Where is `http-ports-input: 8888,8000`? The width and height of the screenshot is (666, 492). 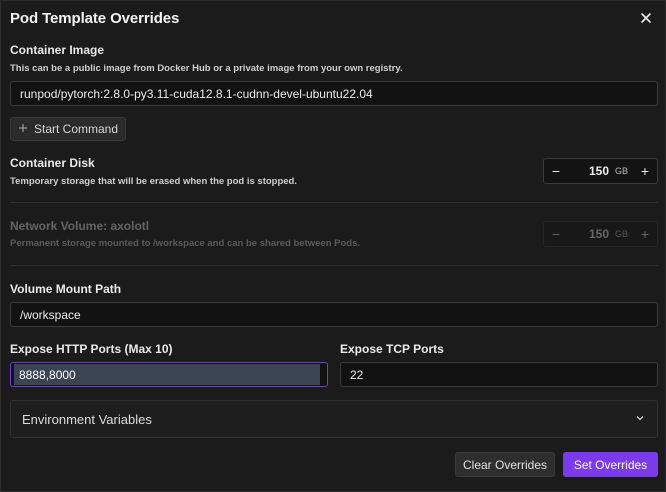 http-ports-input: 8888,8000 is located at coordinates (169, 374).